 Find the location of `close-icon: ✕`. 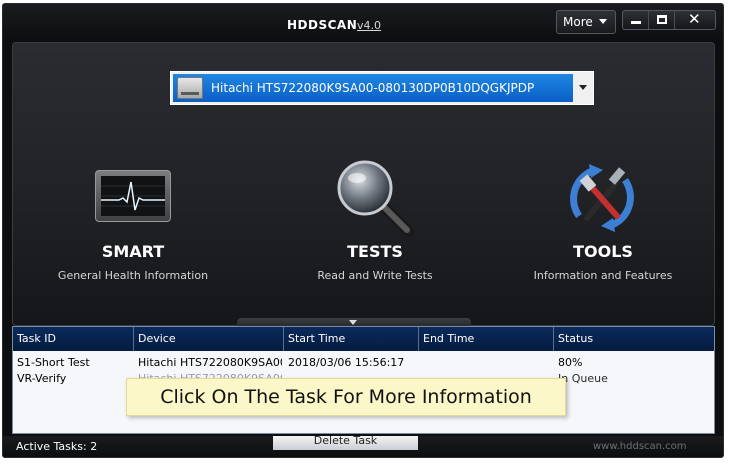

close-icon: ✕ is located at coordinates (694, 19).